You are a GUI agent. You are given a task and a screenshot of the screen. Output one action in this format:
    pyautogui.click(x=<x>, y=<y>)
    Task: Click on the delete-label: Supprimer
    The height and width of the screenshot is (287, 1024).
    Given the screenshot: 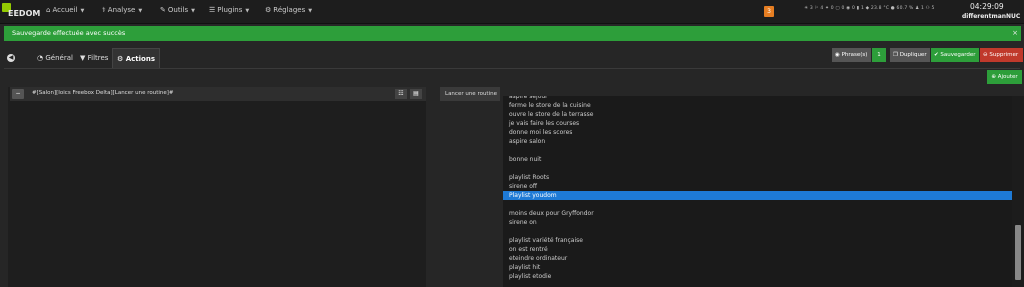 What is the action you would take?
    pyautogui.click(x=1004, y=55)
    